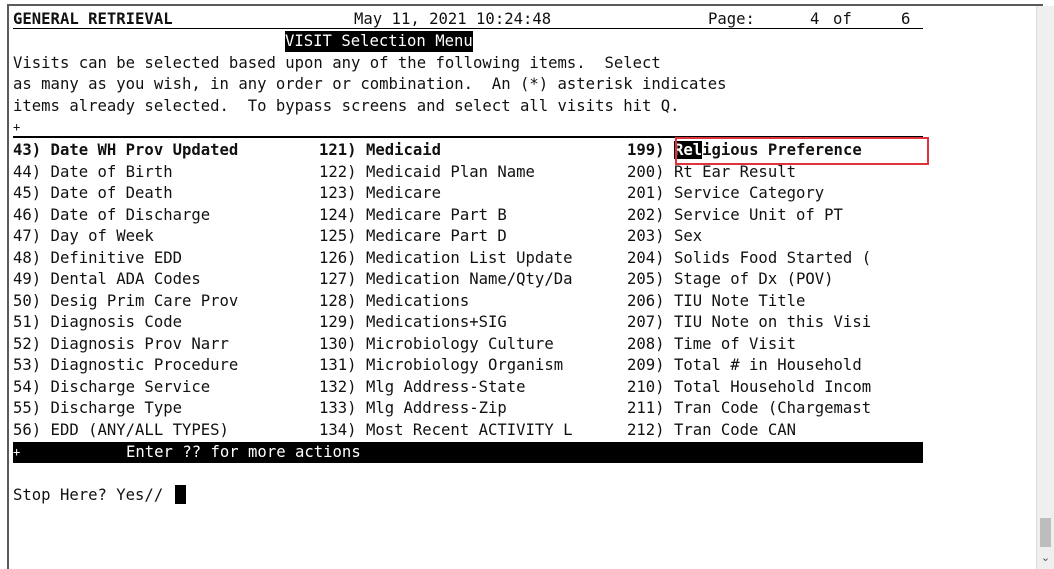 Image resolution: width=1054 pixels, height=569 pixels. What do you see at coordinates (93, 172) in the screenshot?
I see `list-item: 44) Date of Birth` at bounding box center [93, 172].